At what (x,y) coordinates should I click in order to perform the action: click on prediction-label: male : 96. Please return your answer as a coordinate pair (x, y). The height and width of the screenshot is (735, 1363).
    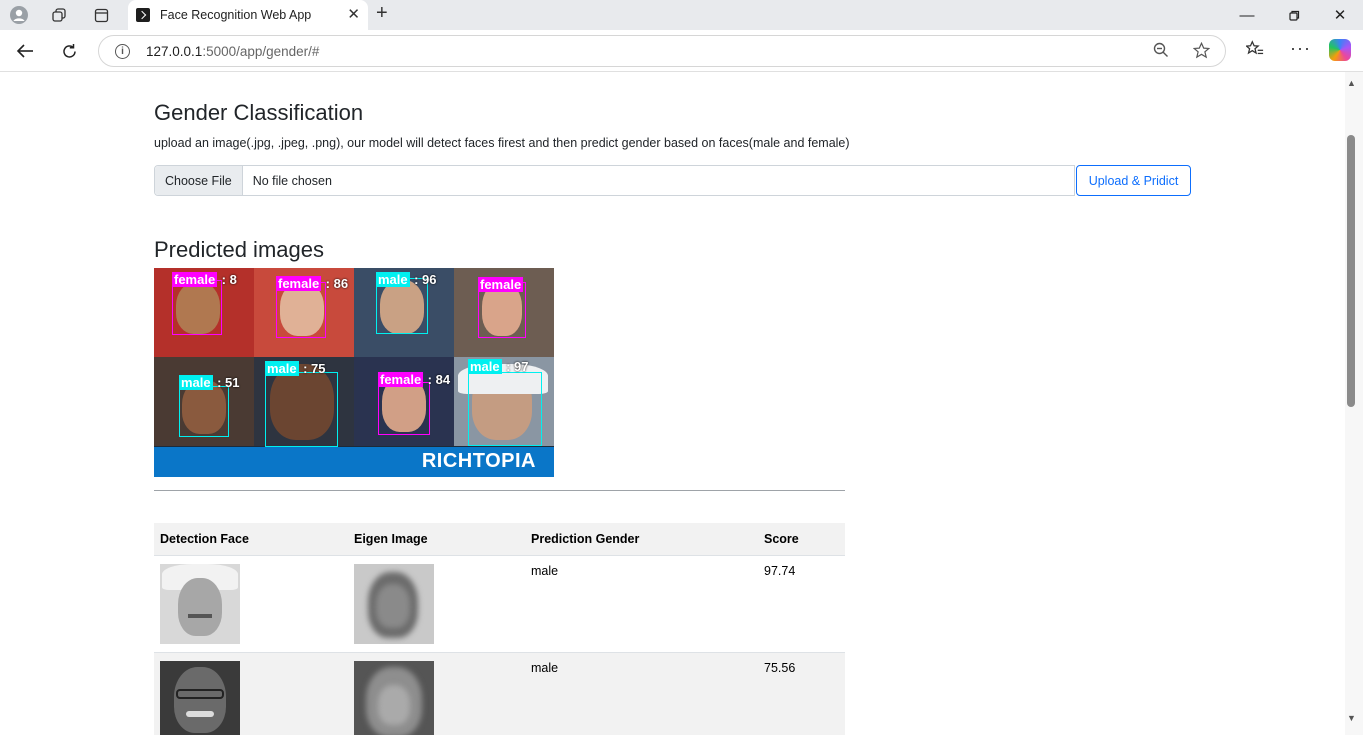
    Looking at the image, I should click on (406, 279).